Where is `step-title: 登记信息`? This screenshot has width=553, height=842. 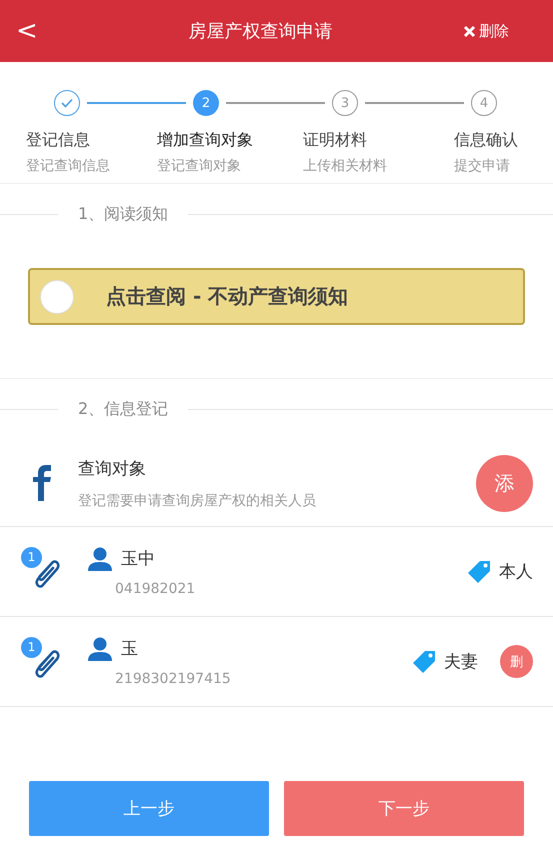 step-title: 登记信息 is located at coordinates (58, 140).